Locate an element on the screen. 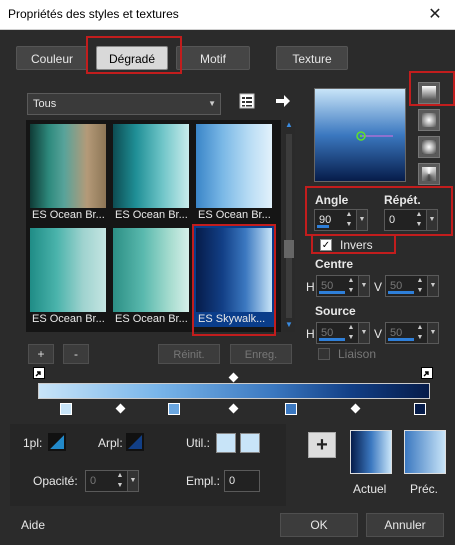 The height and width of the screenshot is (545, 455). tab-texture: Texture is located at coordinates (312, 58).